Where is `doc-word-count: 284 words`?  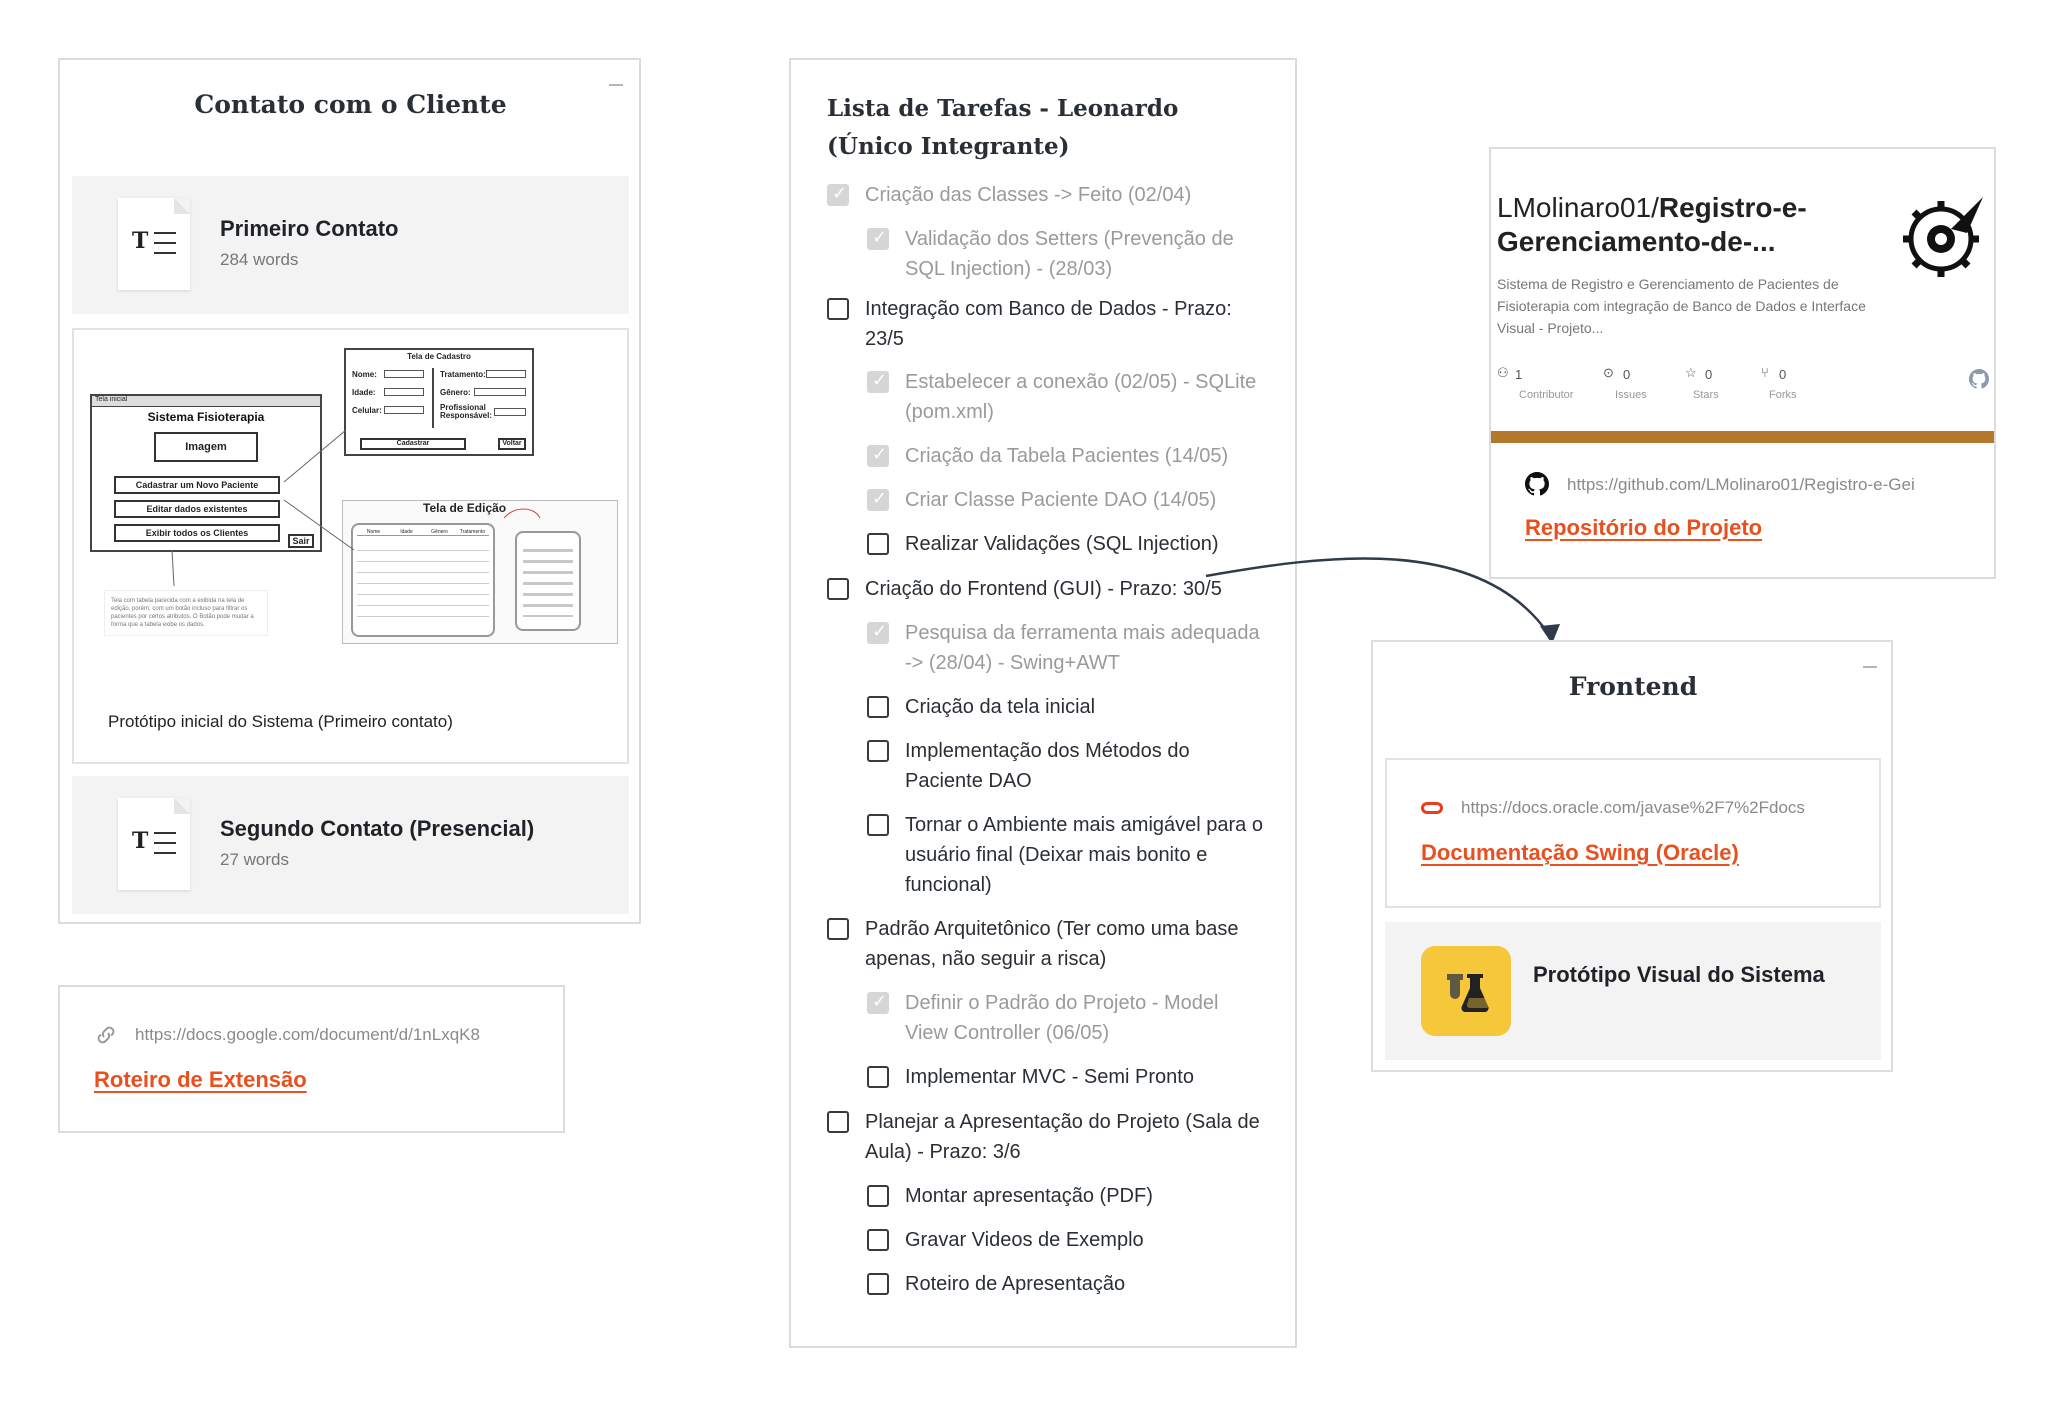 doc-word-count: 284 words is located at coordinates (259, 259).